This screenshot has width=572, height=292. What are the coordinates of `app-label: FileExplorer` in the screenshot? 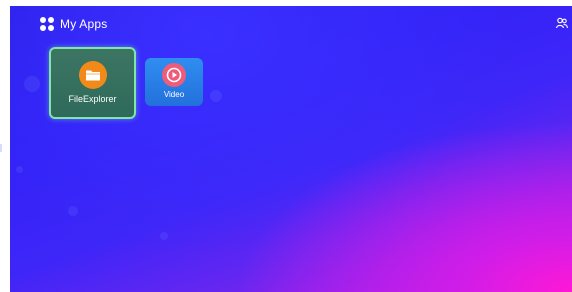 It's located at (92, 99).